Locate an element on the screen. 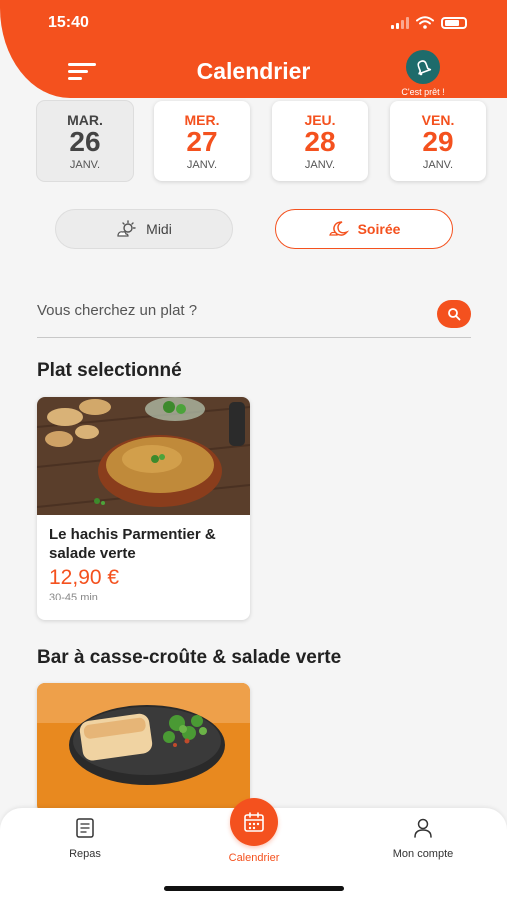 The width and height of the screenshot is (507, 900). dish-name: Le hachis Parmentier & salade verte is located at coordinates (132, 544).